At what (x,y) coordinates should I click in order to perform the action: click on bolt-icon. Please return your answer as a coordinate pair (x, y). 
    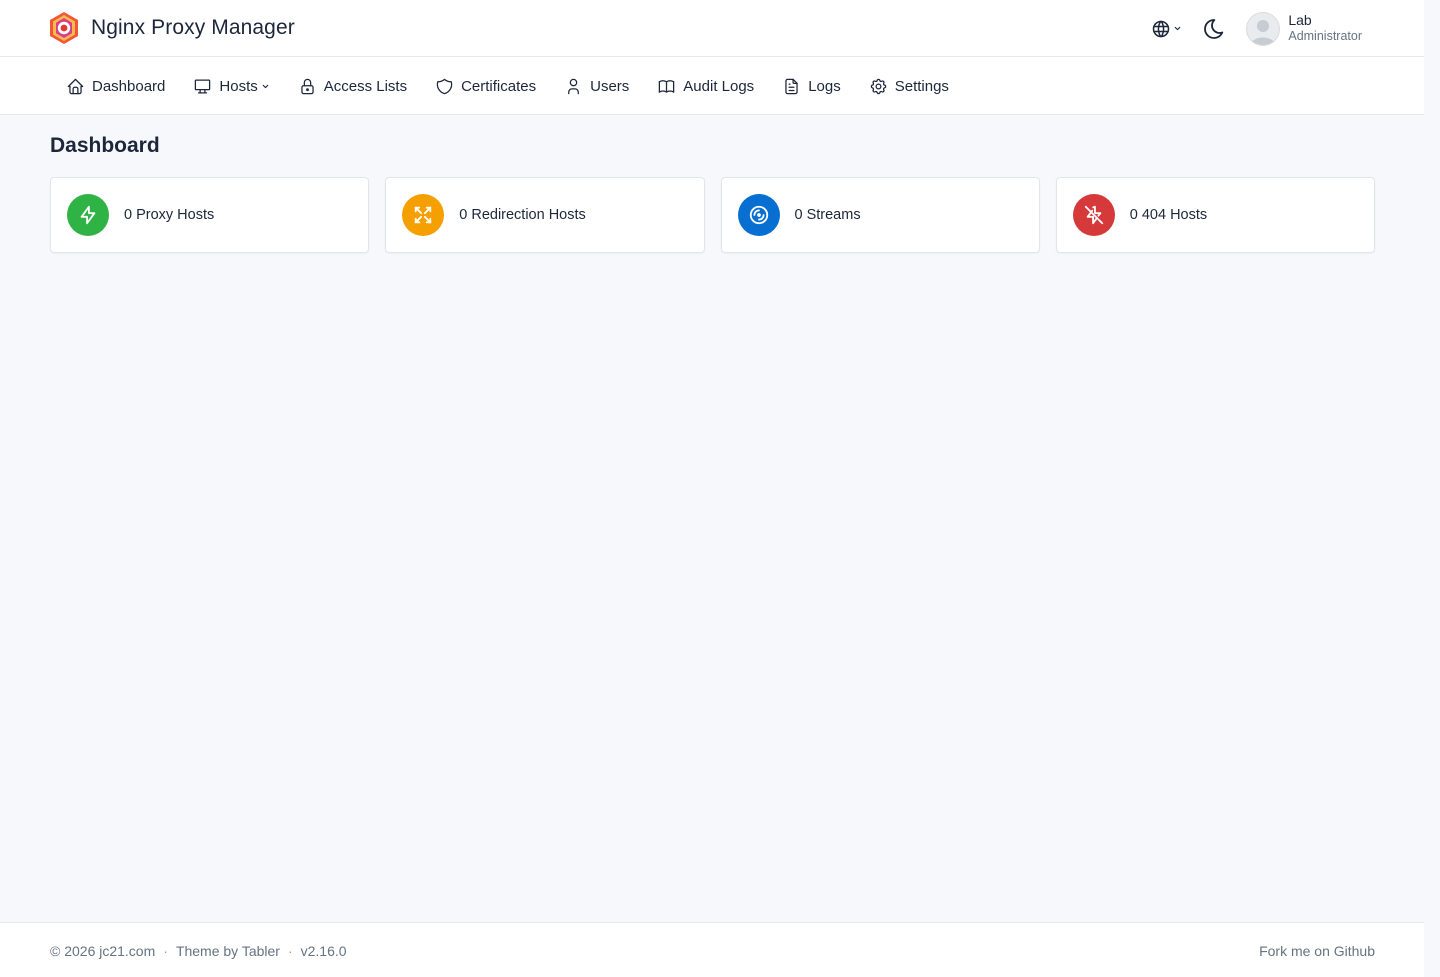
    Looking at the image, I should click on (88, 215).